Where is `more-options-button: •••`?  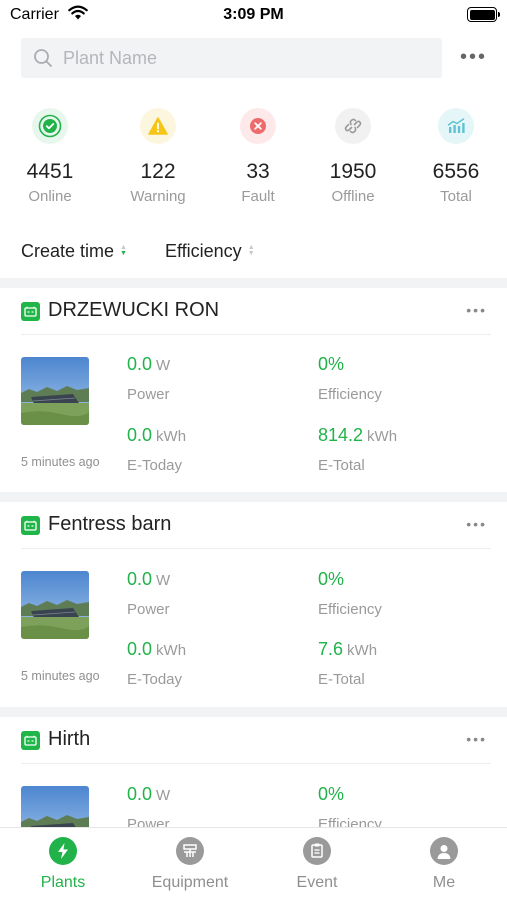 more-options-button: ••• is located at coordinates (473, 57).